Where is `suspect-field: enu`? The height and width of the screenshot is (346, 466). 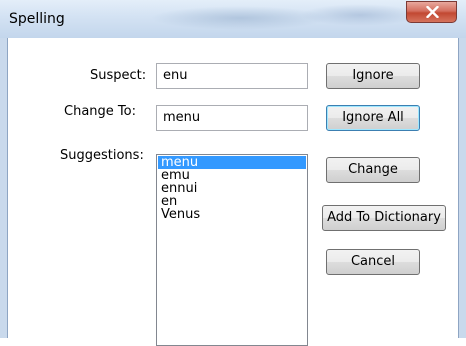
suspect-field: enu is located at coordinates (232, 76).